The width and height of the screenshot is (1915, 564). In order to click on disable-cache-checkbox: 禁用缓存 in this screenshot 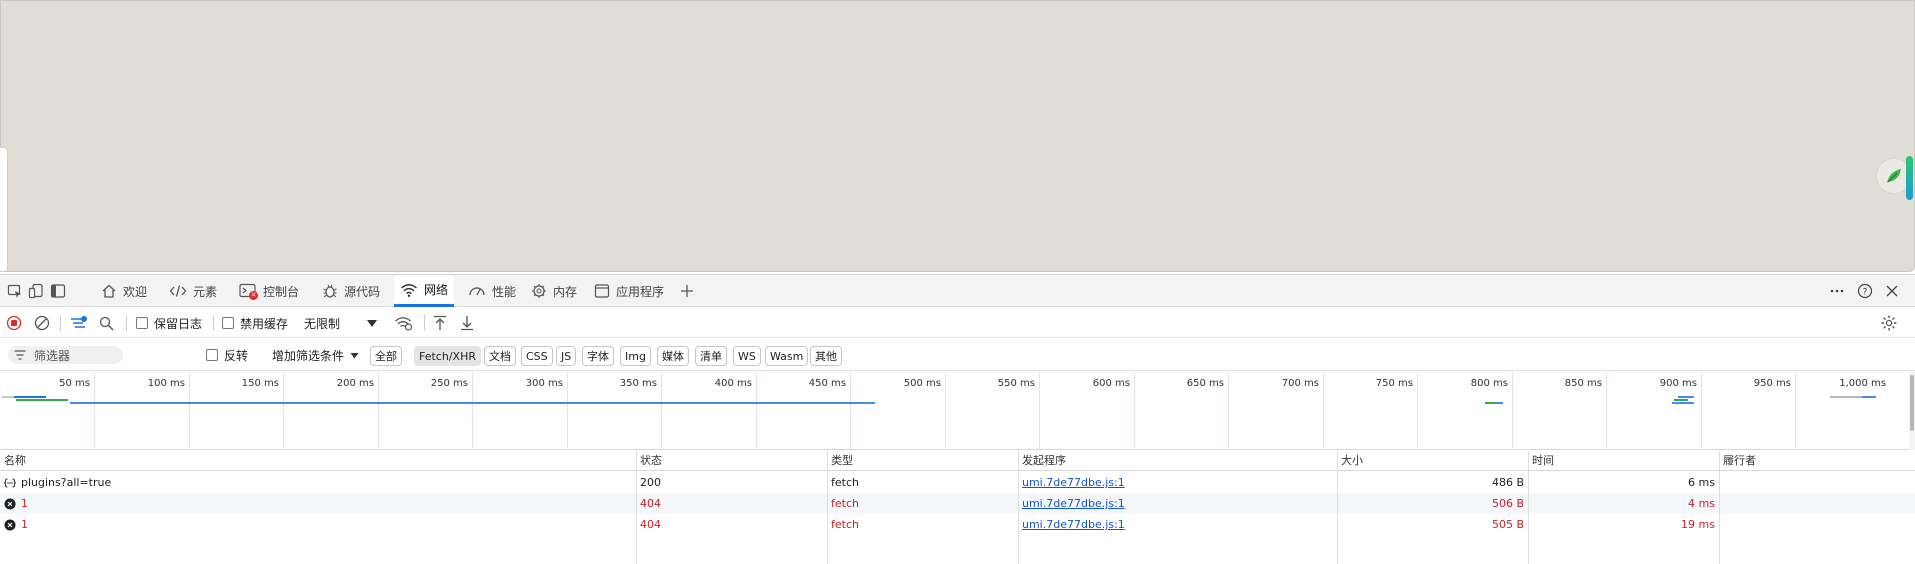, I will do `click(255, 323)`.